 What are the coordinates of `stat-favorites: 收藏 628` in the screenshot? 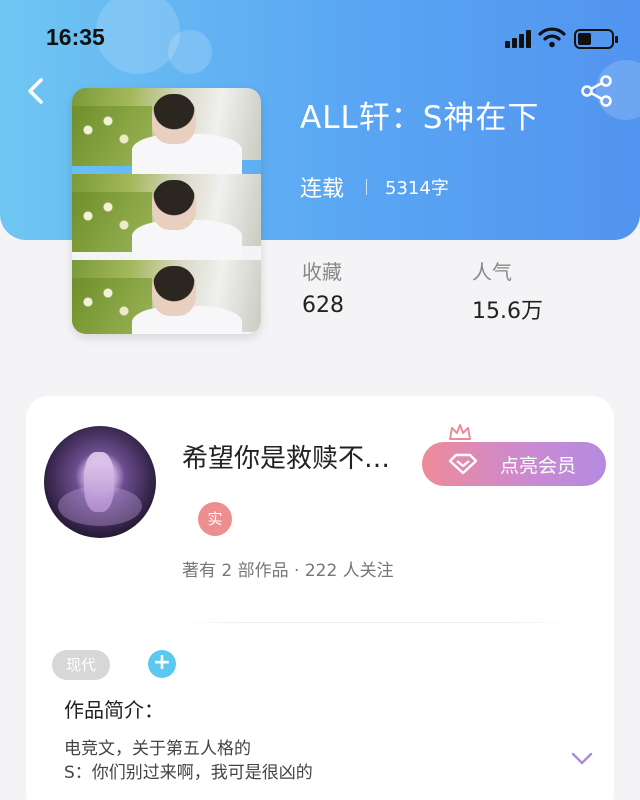 It's located at (323, 287).